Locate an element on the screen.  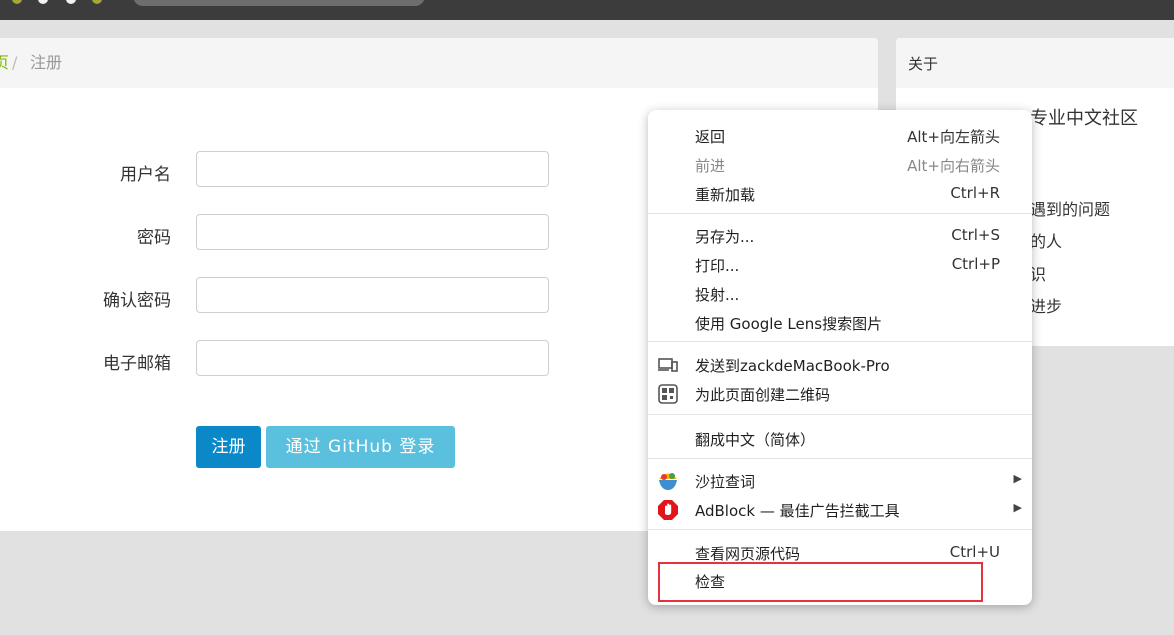
menu-item-label: 发送到zackdeMacBook-Pro is located at coordinates (792, 366).